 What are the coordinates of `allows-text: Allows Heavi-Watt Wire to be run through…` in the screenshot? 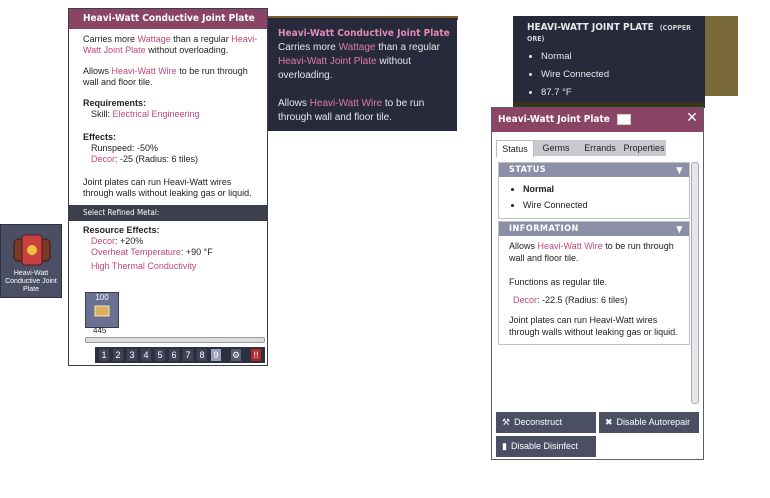 It's located at (171, 77).